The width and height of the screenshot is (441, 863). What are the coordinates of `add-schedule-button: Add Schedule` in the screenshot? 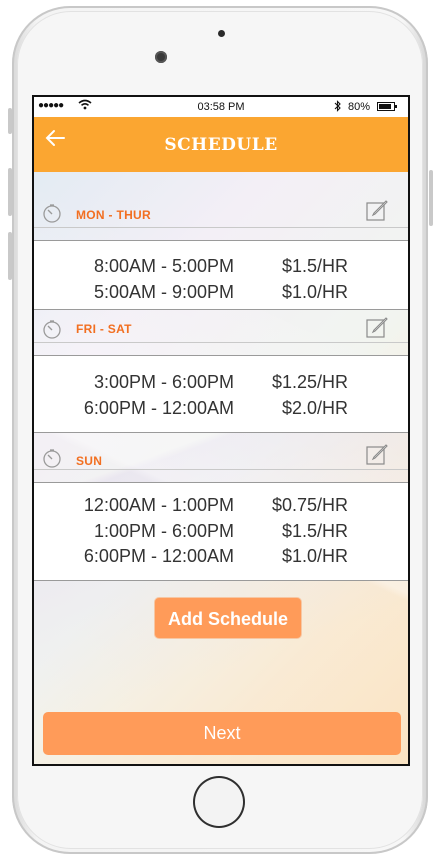 It's located at (228, 618).